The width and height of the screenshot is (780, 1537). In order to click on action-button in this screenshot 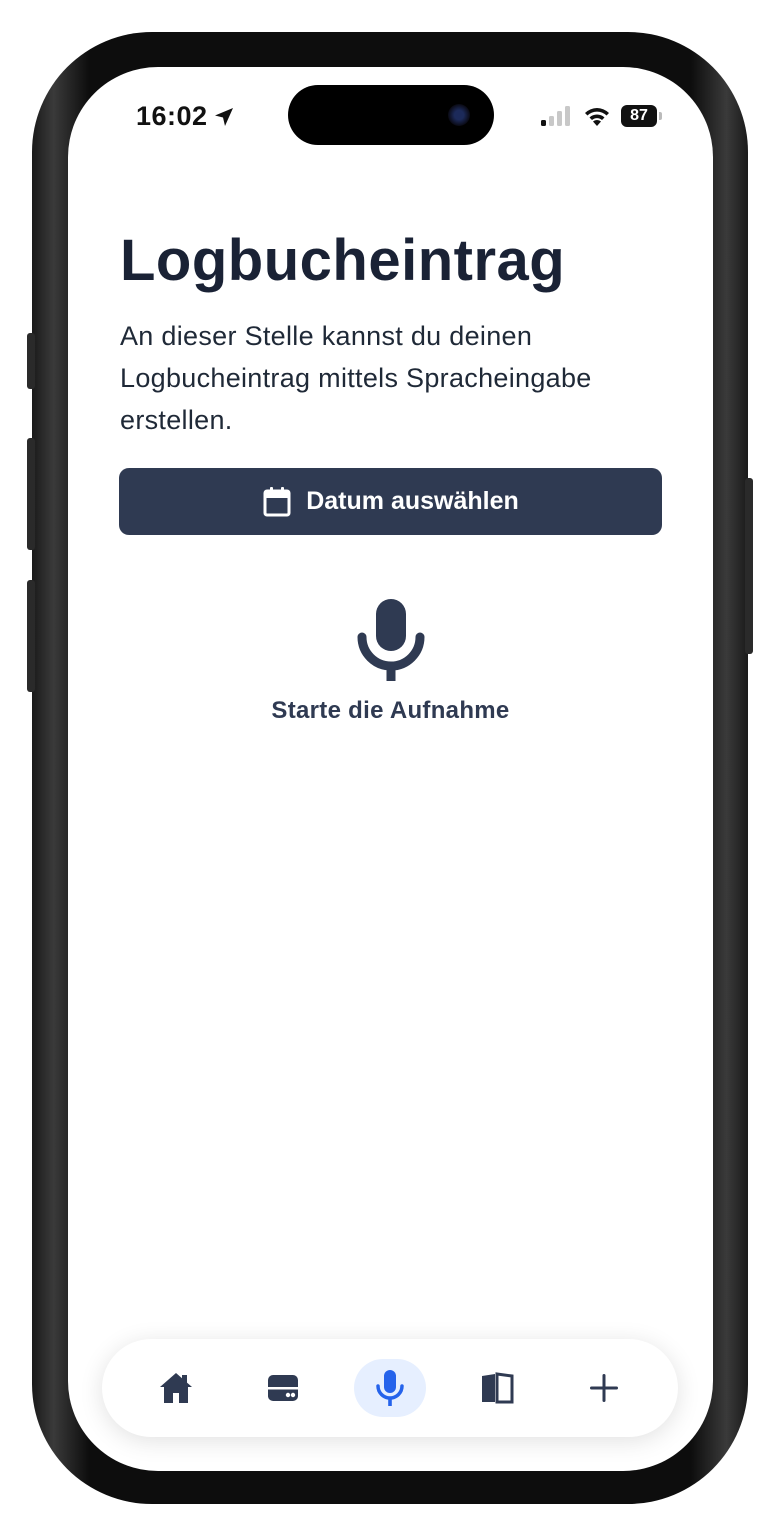, I will do `click(31, 361)`.